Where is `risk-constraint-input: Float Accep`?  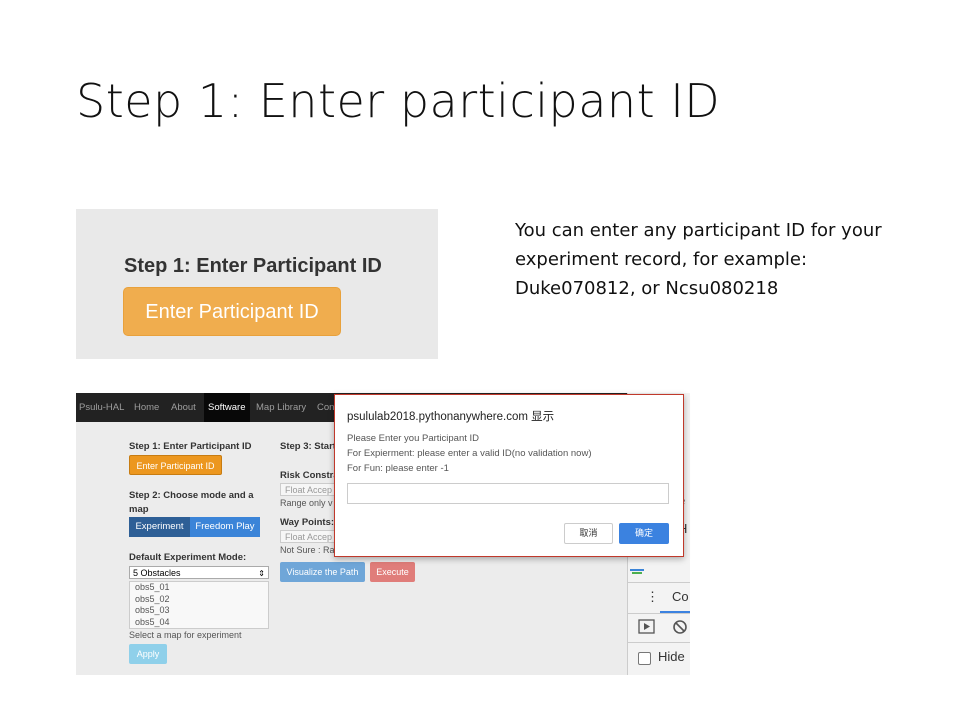 risk-constraint-input: Float Accep is located at coordinates (310, 489).